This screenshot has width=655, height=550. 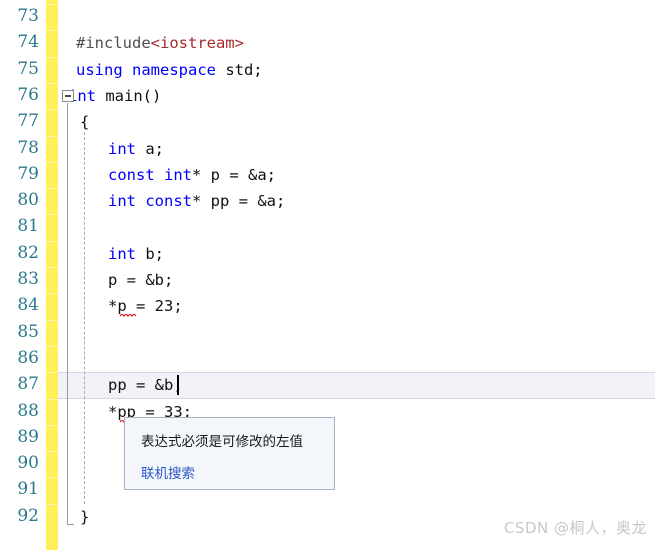 I want to click on line-number: 85, so click(x=28, y=331).